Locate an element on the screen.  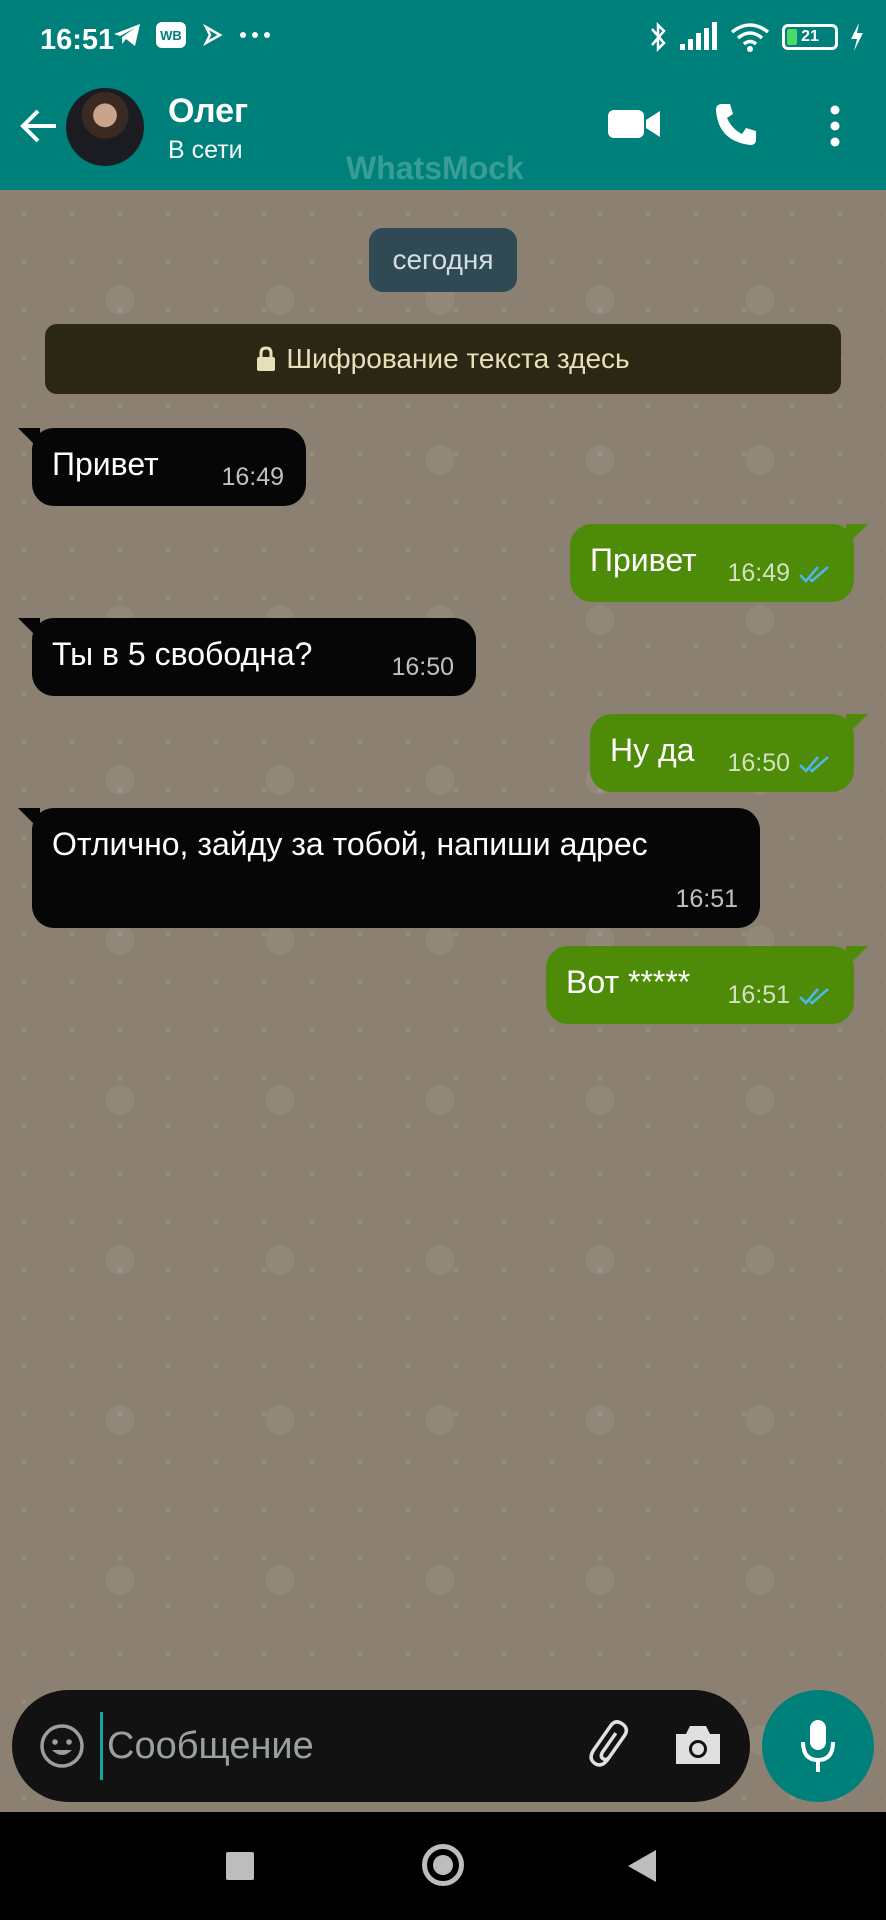
watermark: WhatsMock is located at coordinates (435, 168).